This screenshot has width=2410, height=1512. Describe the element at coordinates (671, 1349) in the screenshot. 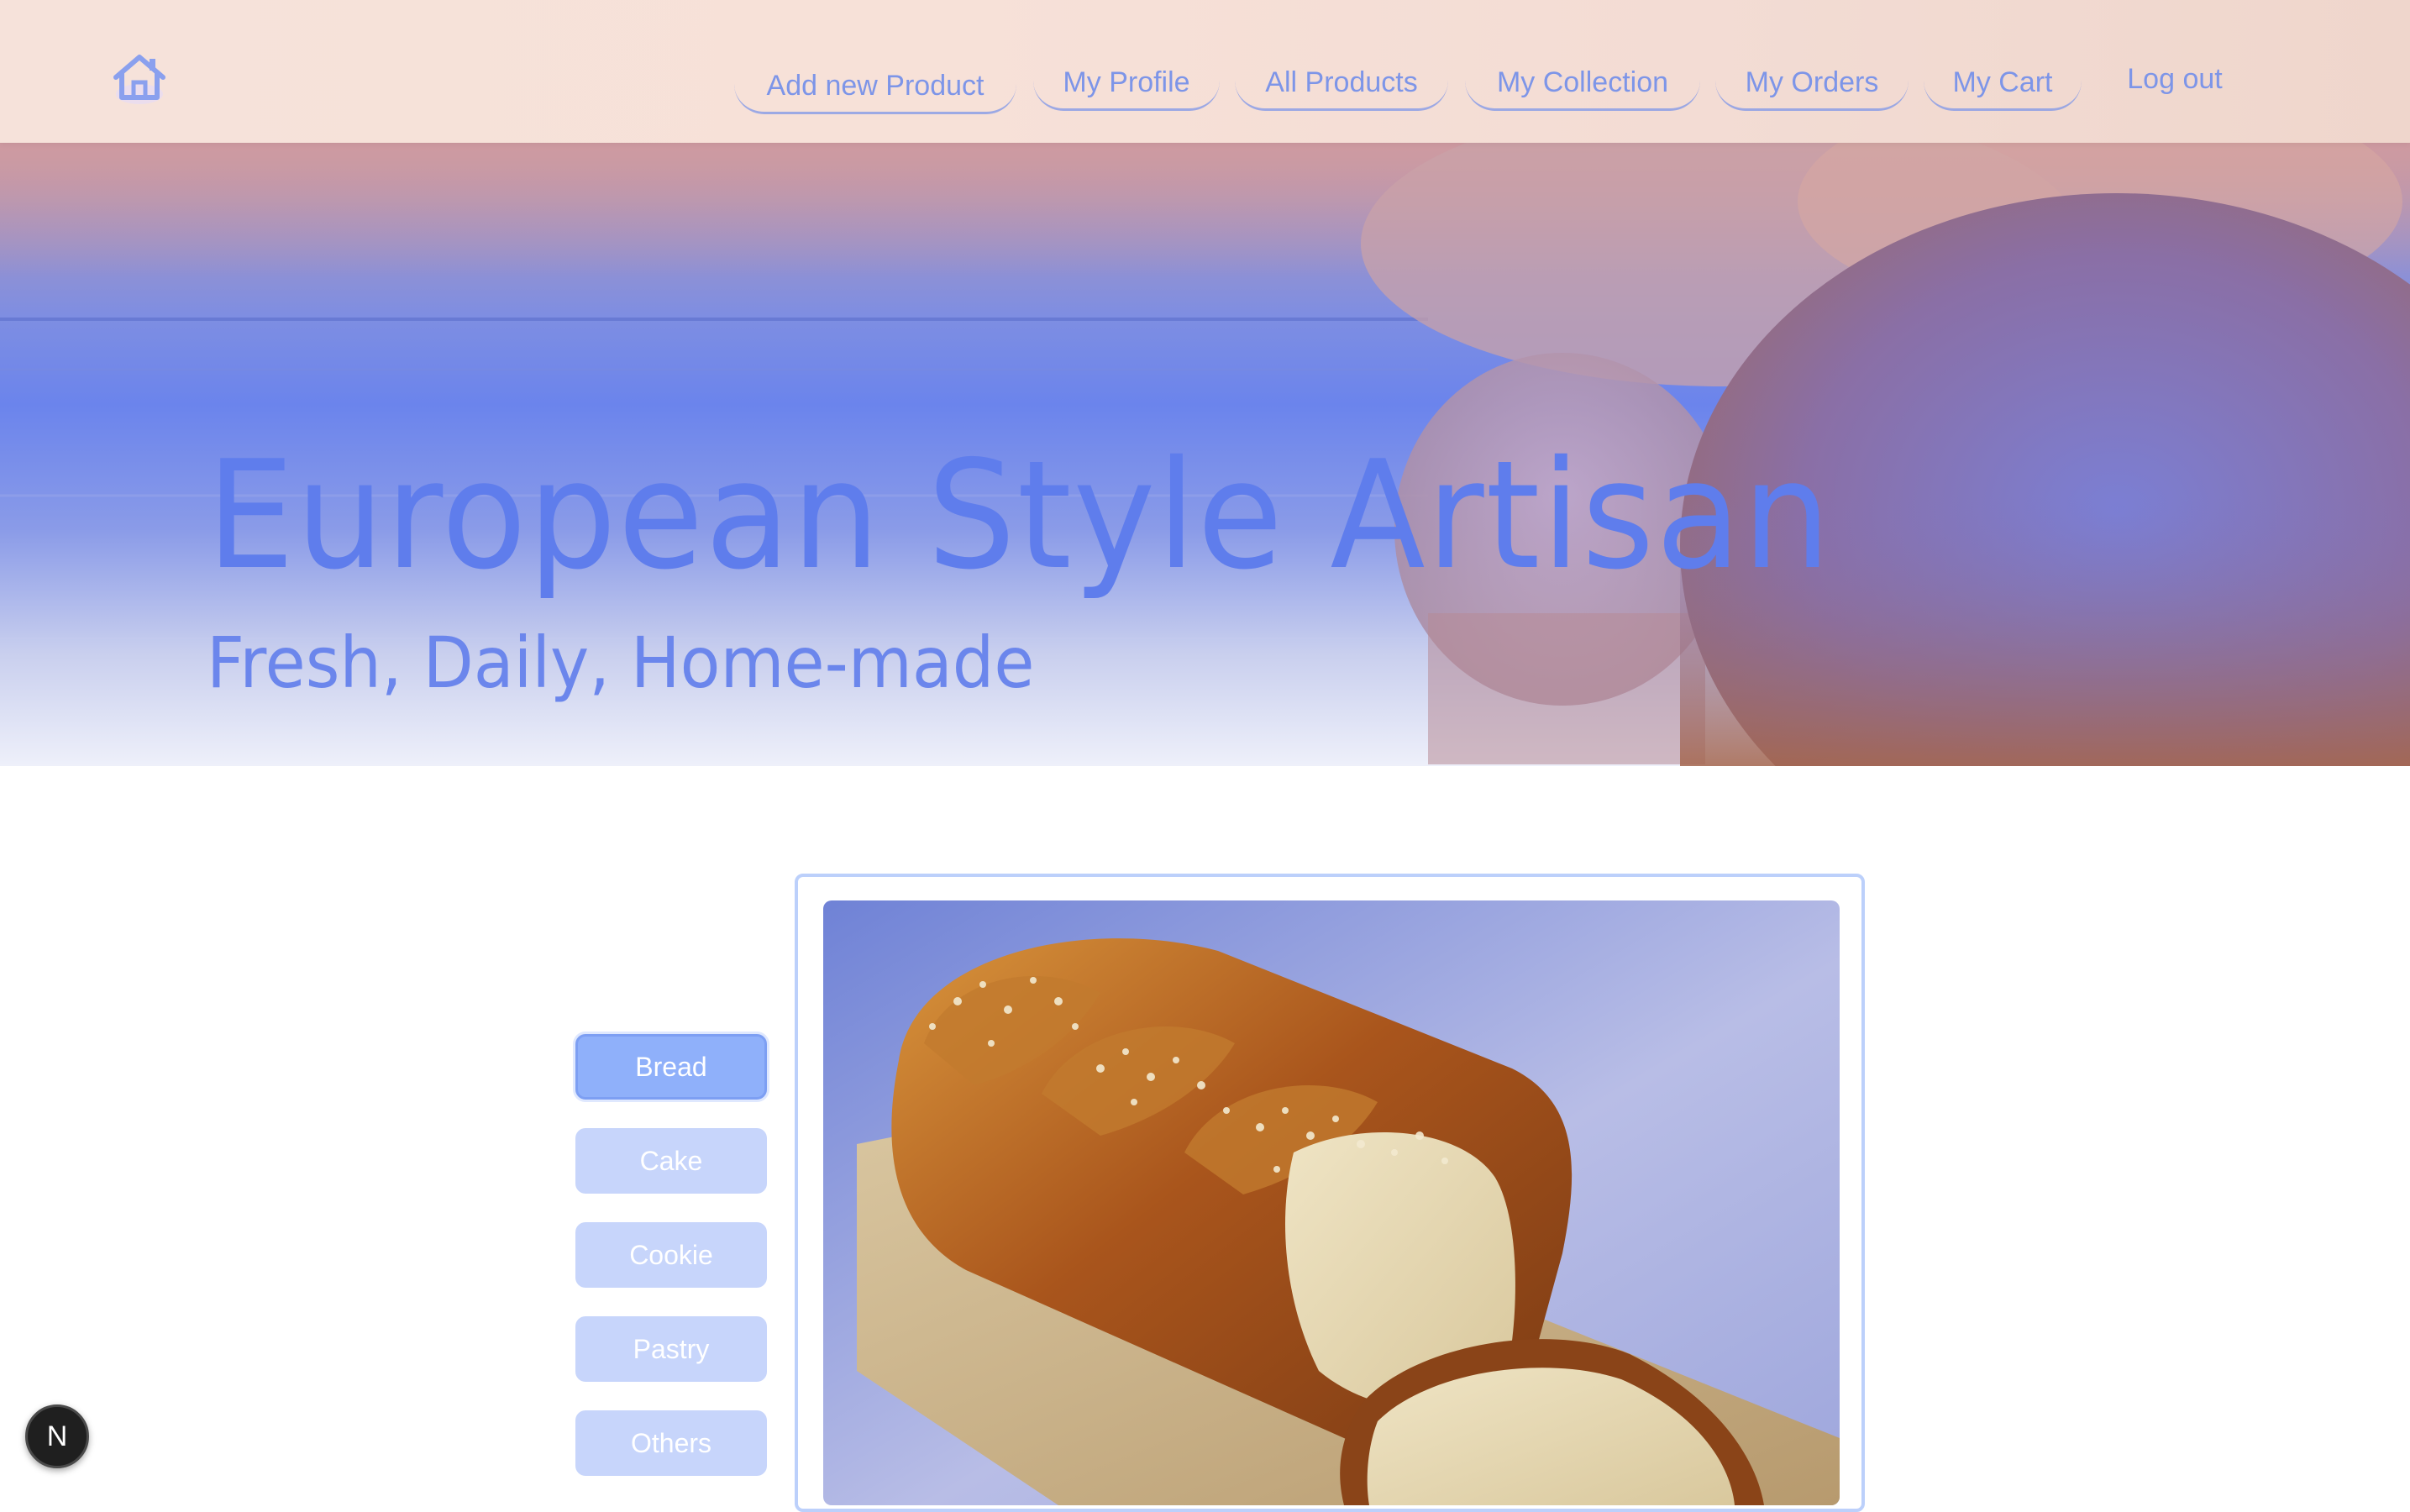

I see `category-pastry-button: Pastry` at that location.